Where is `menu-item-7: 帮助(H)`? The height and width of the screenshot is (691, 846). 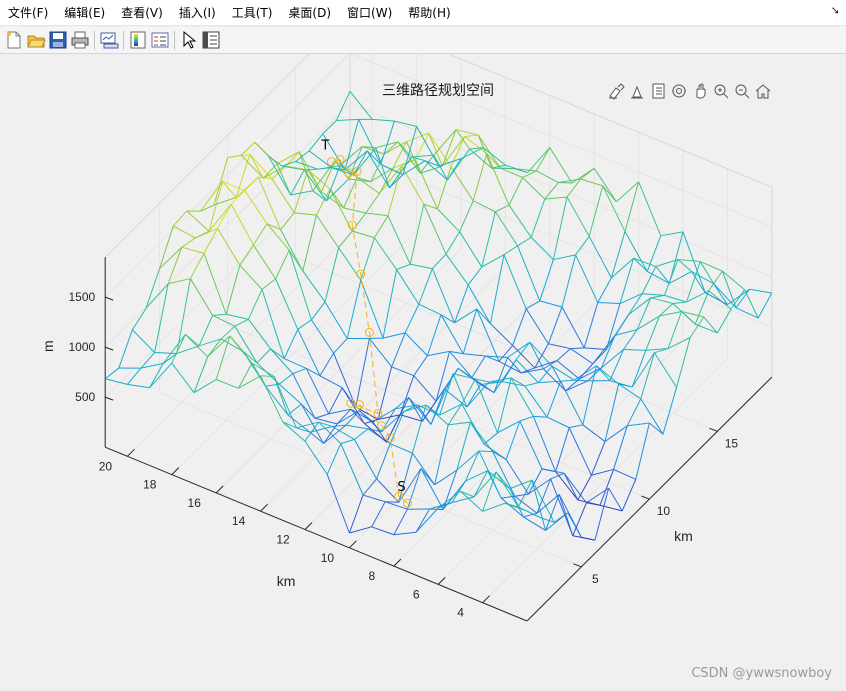 menu-item-7: 帮助(H) is located at coordinates (429, 13).